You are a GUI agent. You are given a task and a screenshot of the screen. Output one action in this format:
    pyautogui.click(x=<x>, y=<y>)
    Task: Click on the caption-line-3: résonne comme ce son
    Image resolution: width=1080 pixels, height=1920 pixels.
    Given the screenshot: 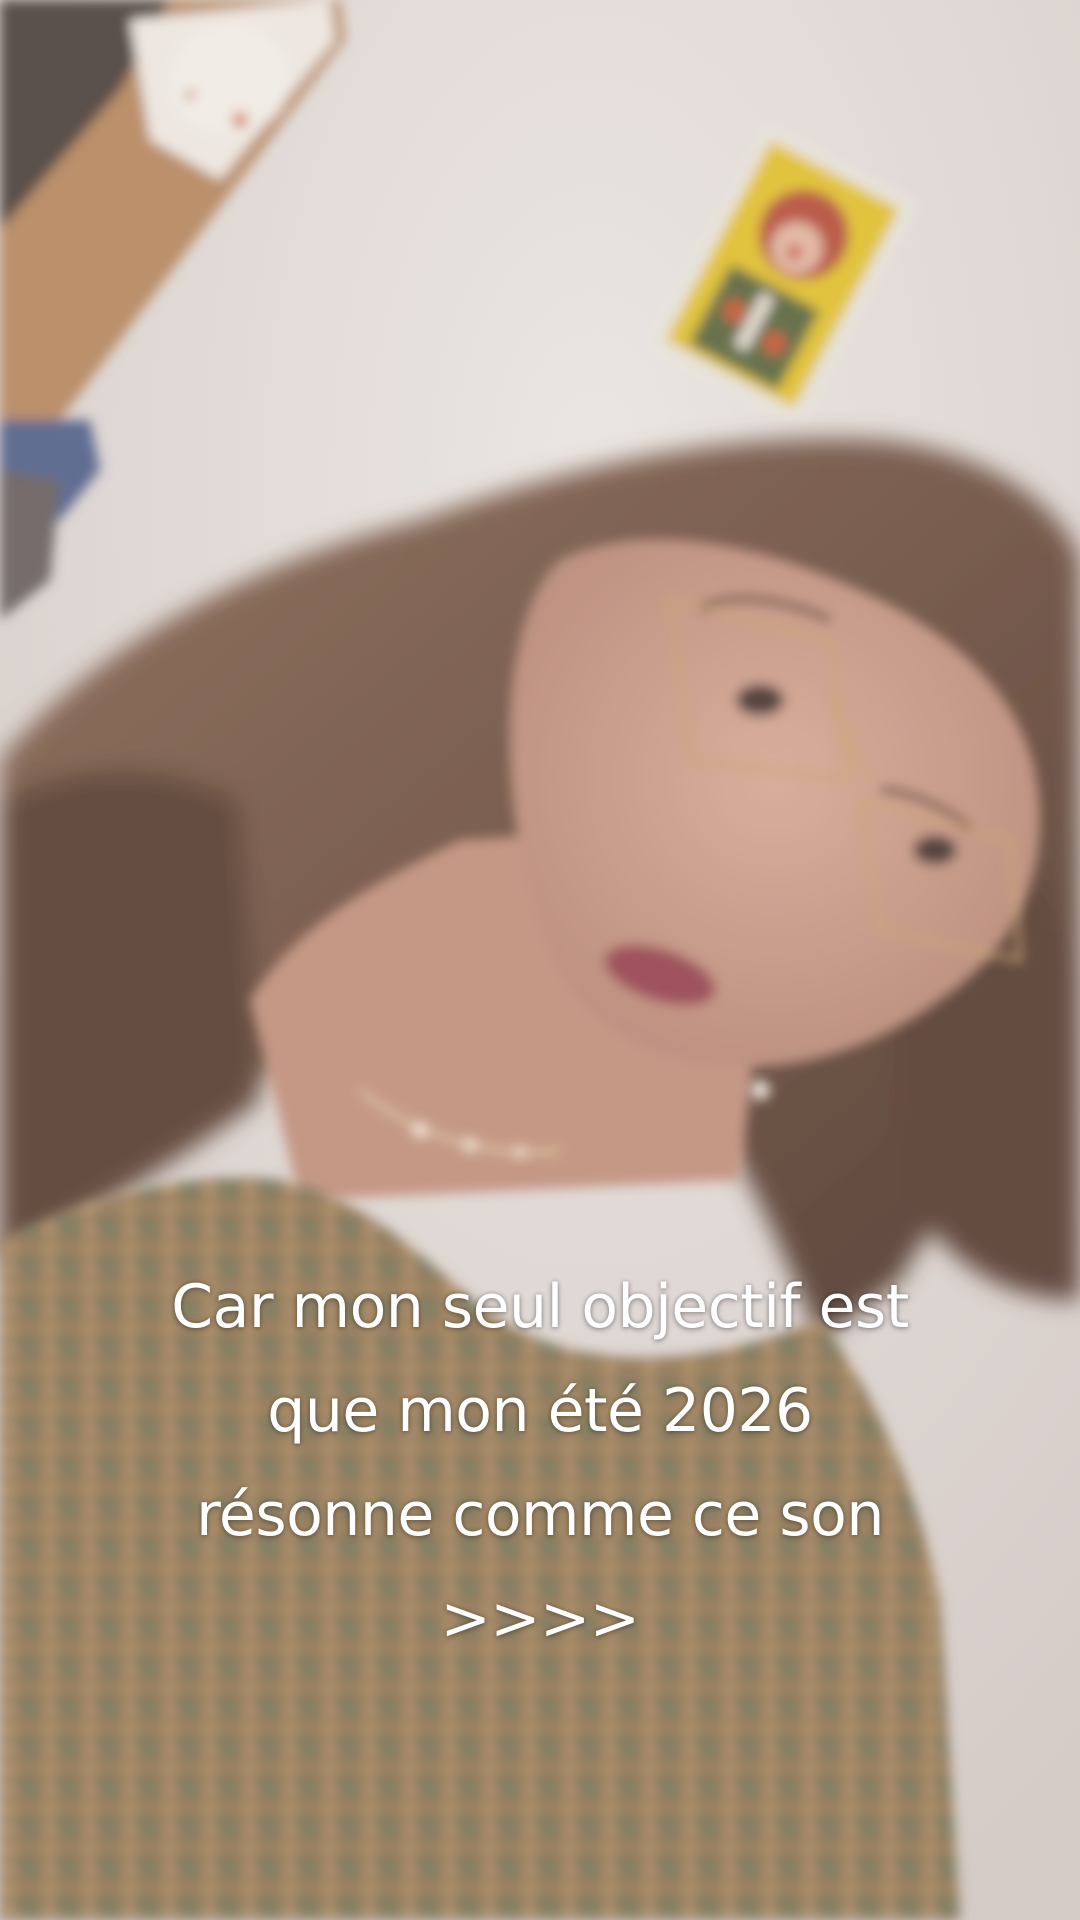 What is the action you would take?
    pyautogui.click(x=540, y=1515)
    